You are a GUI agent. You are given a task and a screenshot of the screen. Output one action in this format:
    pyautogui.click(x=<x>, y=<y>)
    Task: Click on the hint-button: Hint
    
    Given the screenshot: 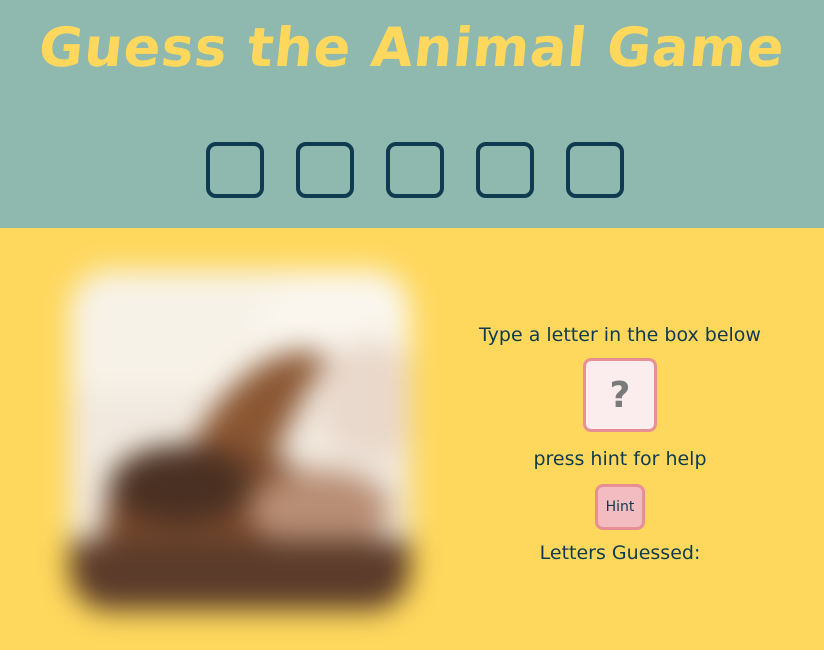 What is the action you would take?
    pyautogui.click(x=620, y=507)
    